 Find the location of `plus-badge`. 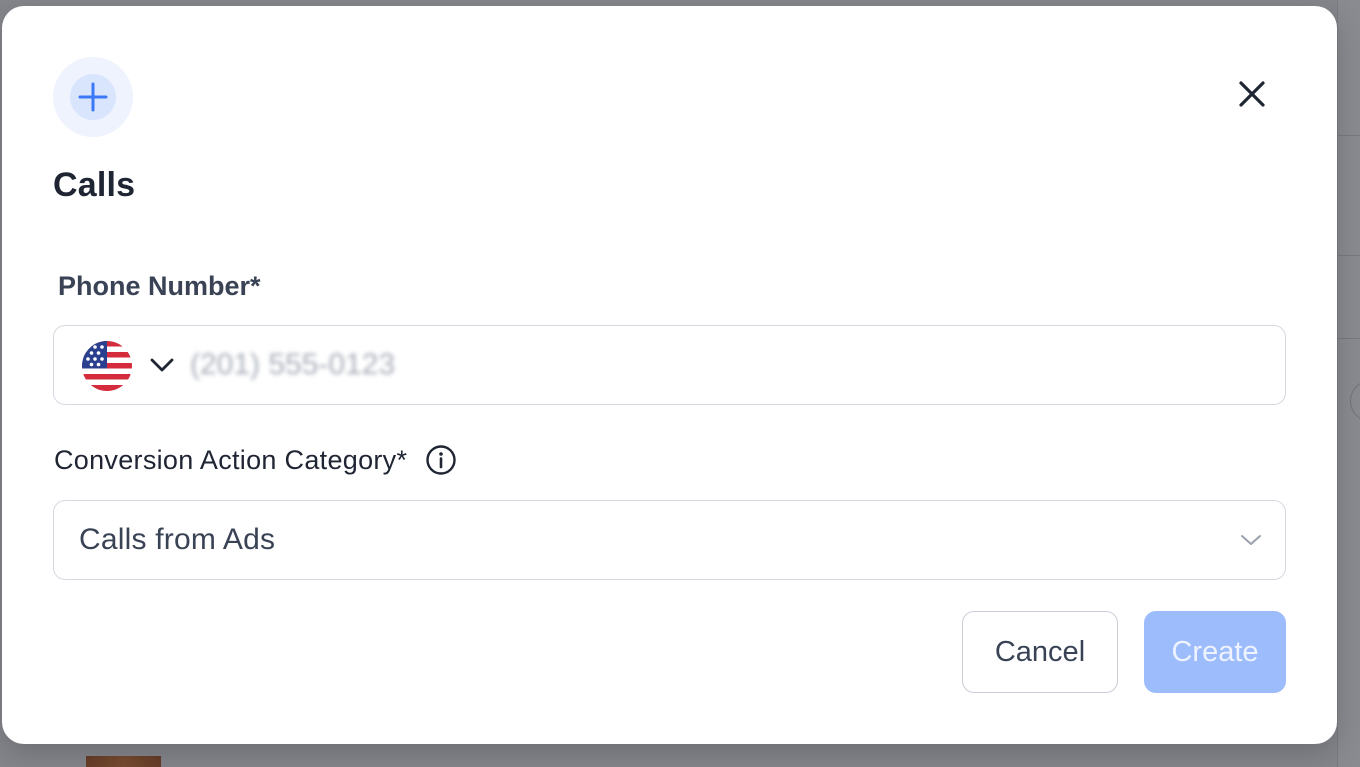

plus-badge is located at coordinates (93, 97).